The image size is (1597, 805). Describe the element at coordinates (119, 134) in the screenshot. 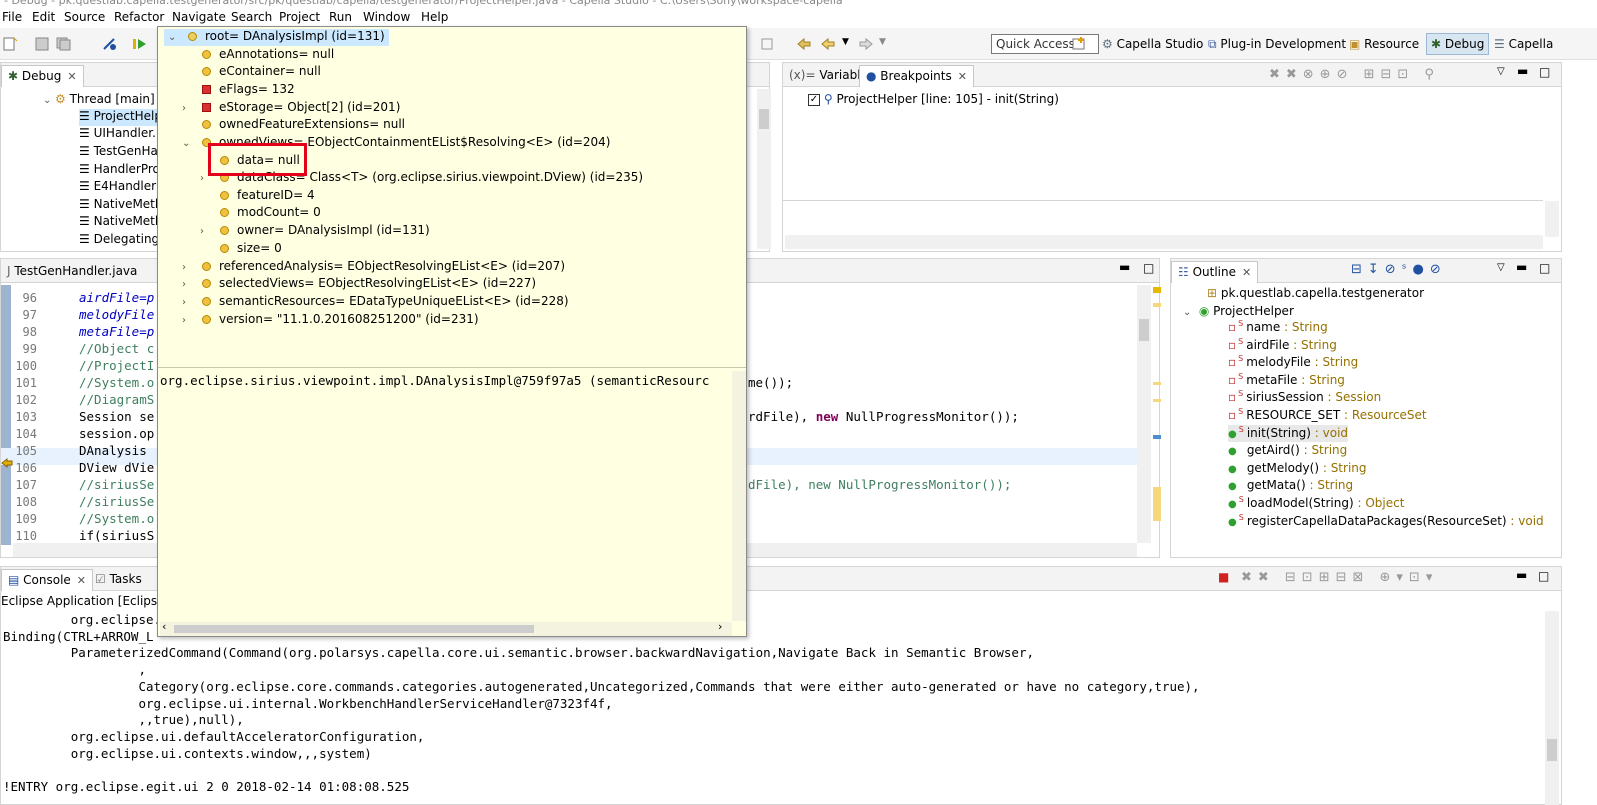

I see `stack-frame: ☰ UIHandler.i` at that location.